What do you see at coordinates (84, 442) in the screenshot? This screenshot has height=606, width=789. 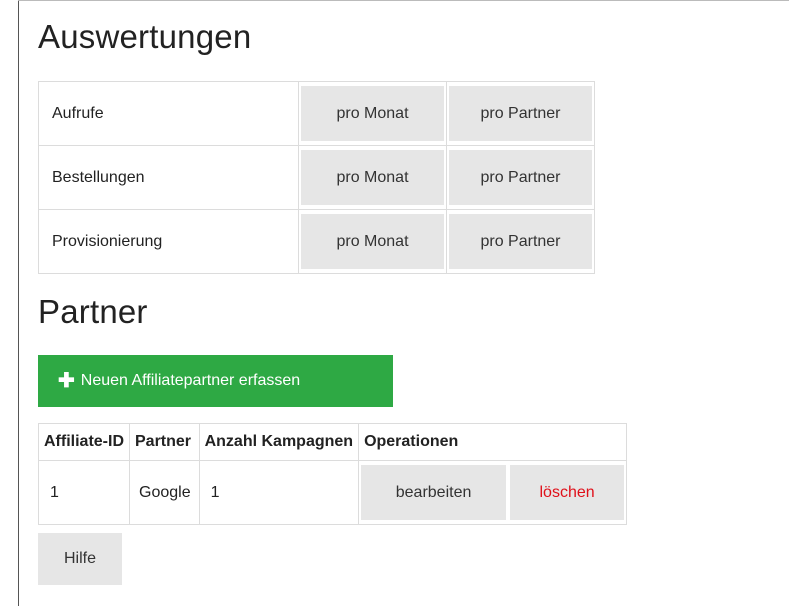 I see `column-header-affiliate-id: Affiliate-ID` at bounding box center [84, 442].